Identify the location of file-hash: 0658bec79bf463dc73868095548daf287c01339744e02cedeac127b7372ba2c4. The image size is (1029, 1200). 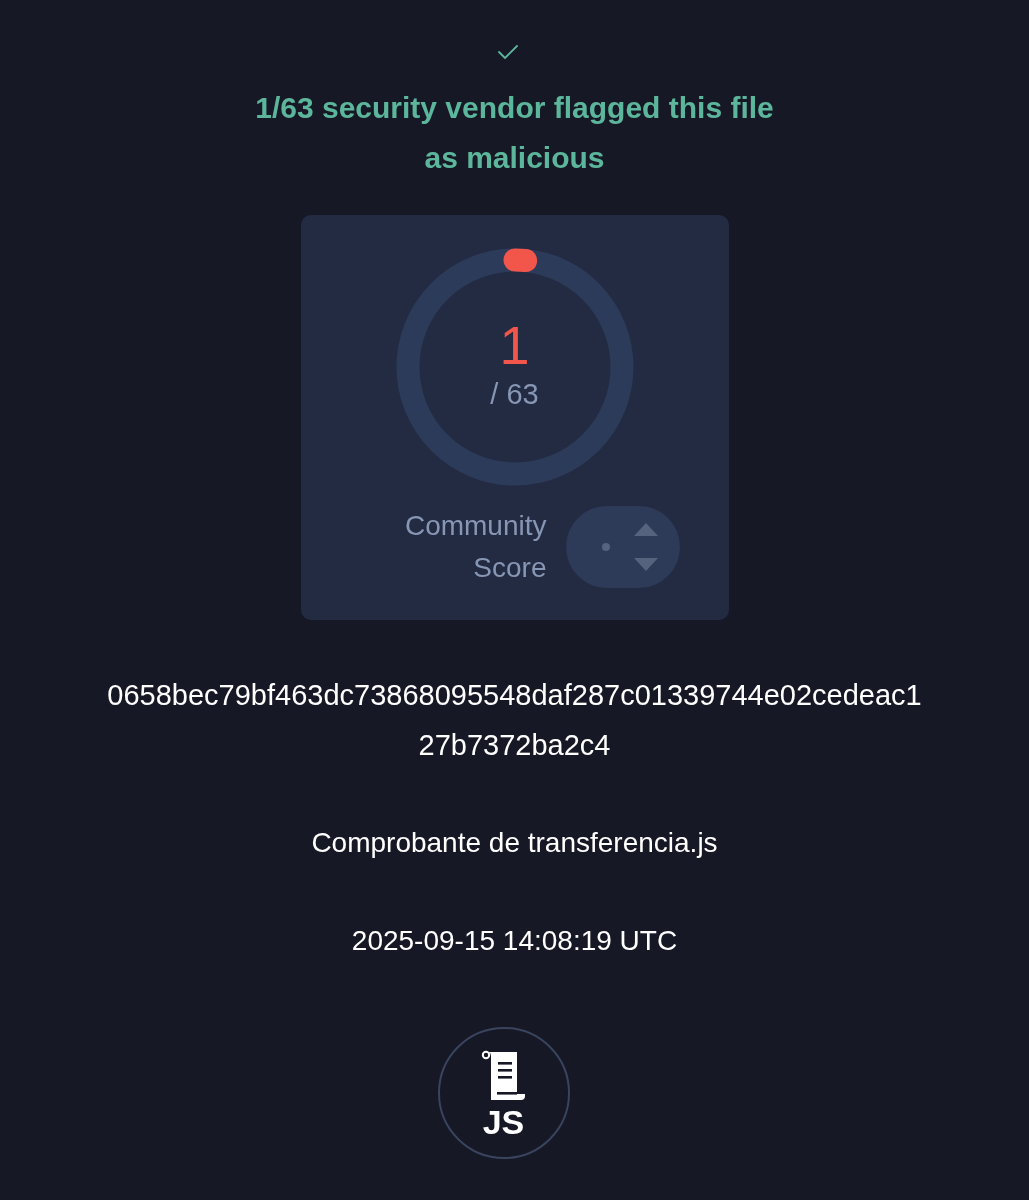
(514, 720).